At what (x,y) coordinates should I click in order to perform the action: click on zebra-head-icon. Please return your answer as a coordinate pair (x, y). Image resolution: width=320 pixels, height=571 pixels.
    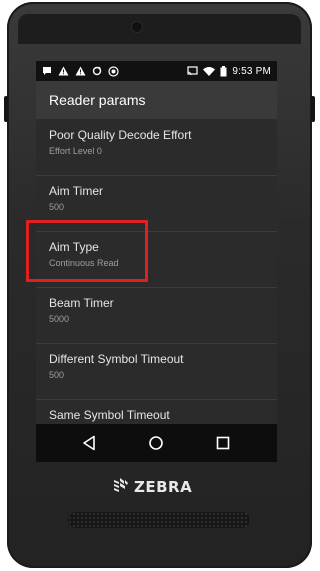
    Looking at the image, I should click on (121, 487).